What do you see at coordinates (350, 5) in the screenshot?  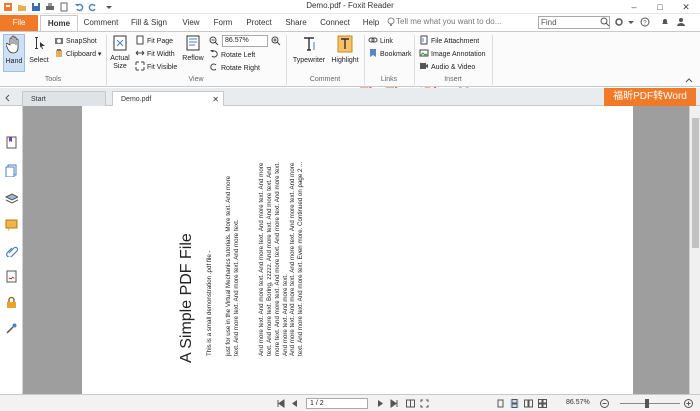 I see `window-title: Demo.pdf - Foxit Reader` at bounding box center [350, 5].